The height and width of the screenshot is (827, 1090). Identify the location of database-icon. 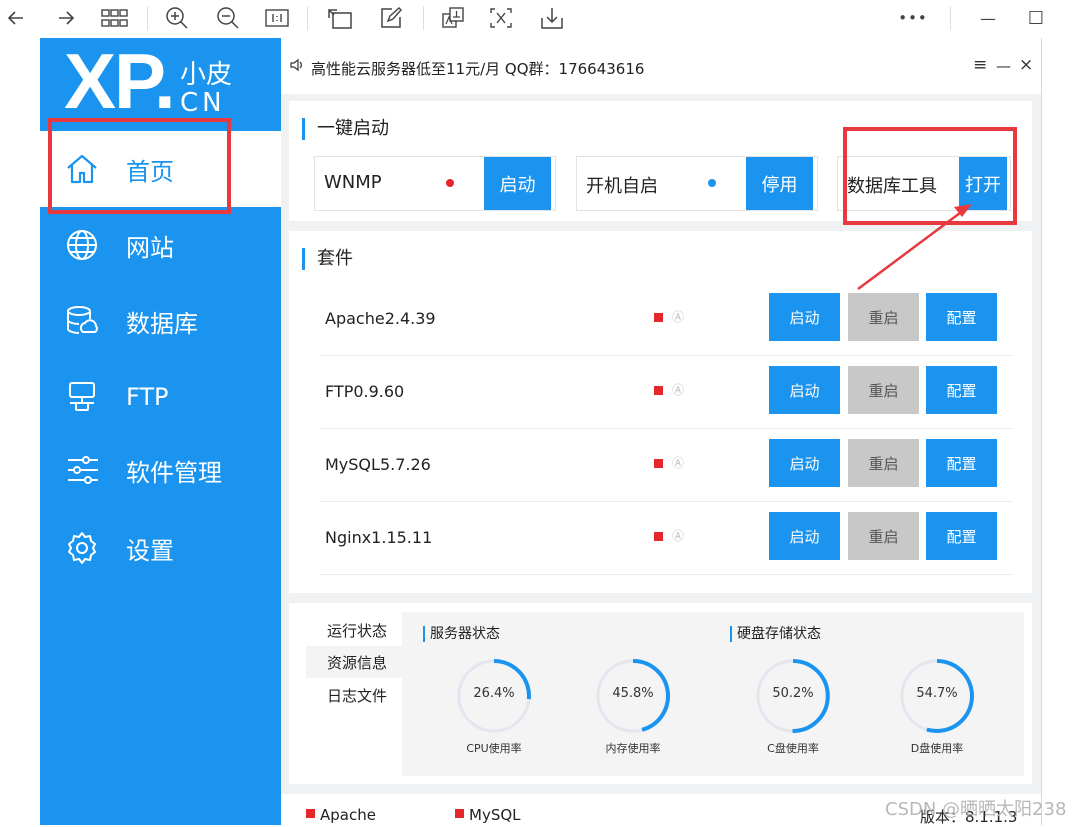
(82, 321).